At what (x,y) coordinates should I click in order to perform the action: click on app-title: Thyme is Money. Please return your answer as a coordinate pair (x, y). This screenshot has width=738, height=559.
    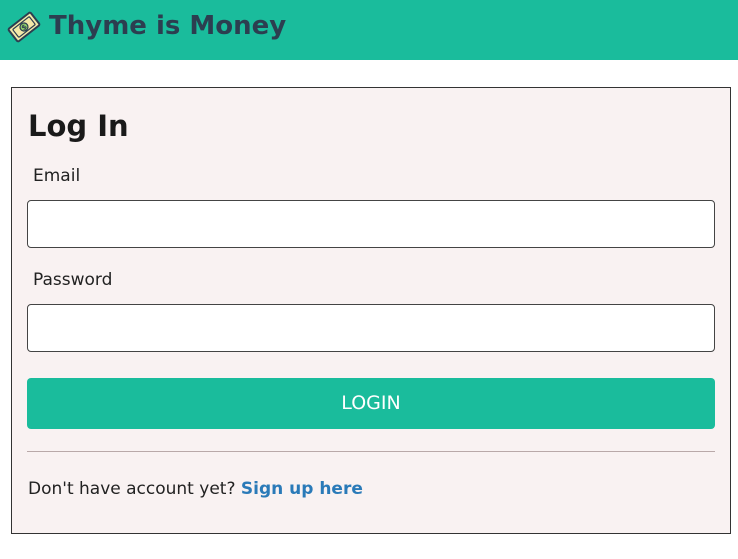
    Looking at the image, I should click on (167, 26).